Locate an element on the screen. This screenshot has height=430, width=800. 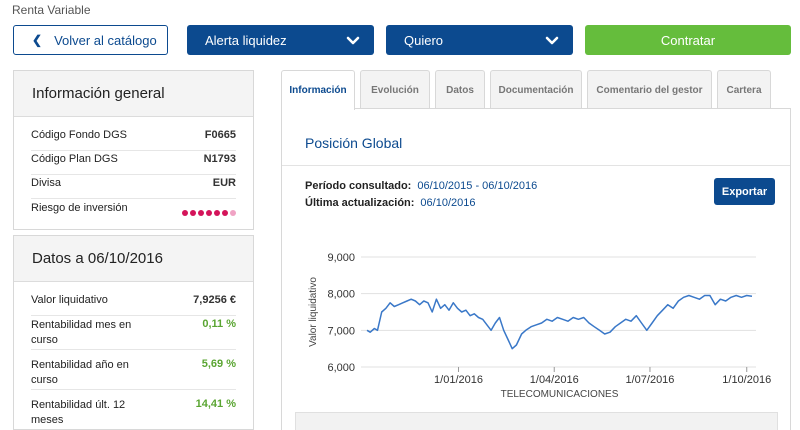
risk-level-indicator is located at coordinates (209, 213).